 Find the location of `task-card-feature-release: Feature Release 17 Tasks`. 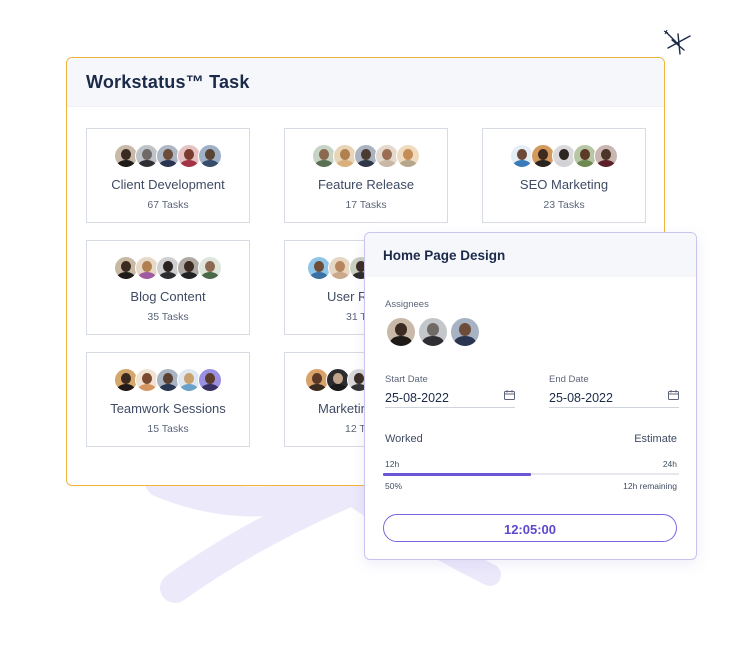

task-card-feature-release: Feature Release 17 Tasks is located at coordinates (366, 175).